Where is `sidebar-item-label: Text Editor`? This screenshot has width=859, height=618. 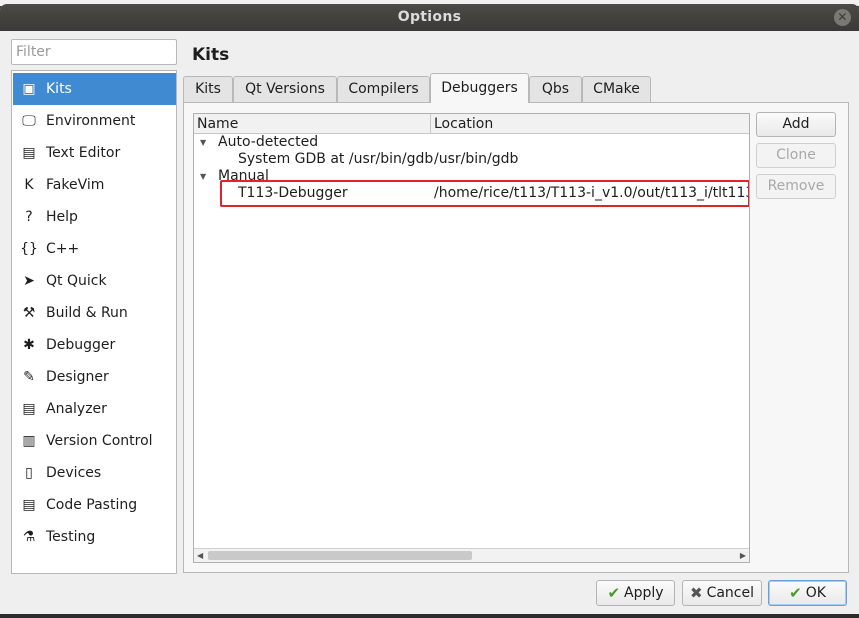 sidebar-item-label: Text Editor is located at coordinates (83, 153).